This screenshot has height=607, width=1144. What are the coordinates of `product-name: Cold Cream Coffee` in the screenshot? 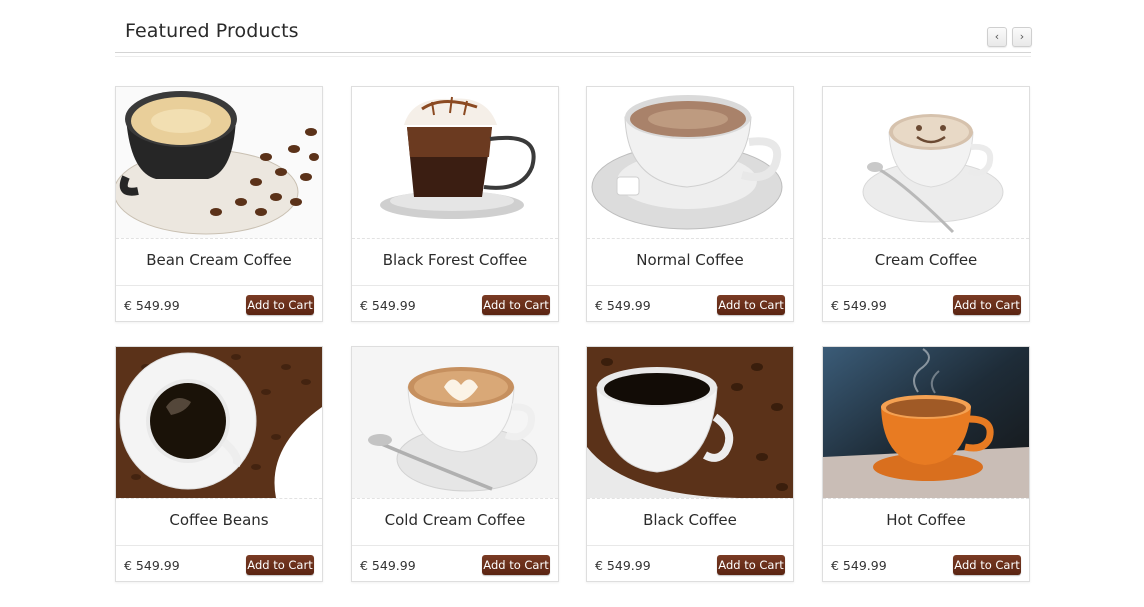 It's located at (455, 520).